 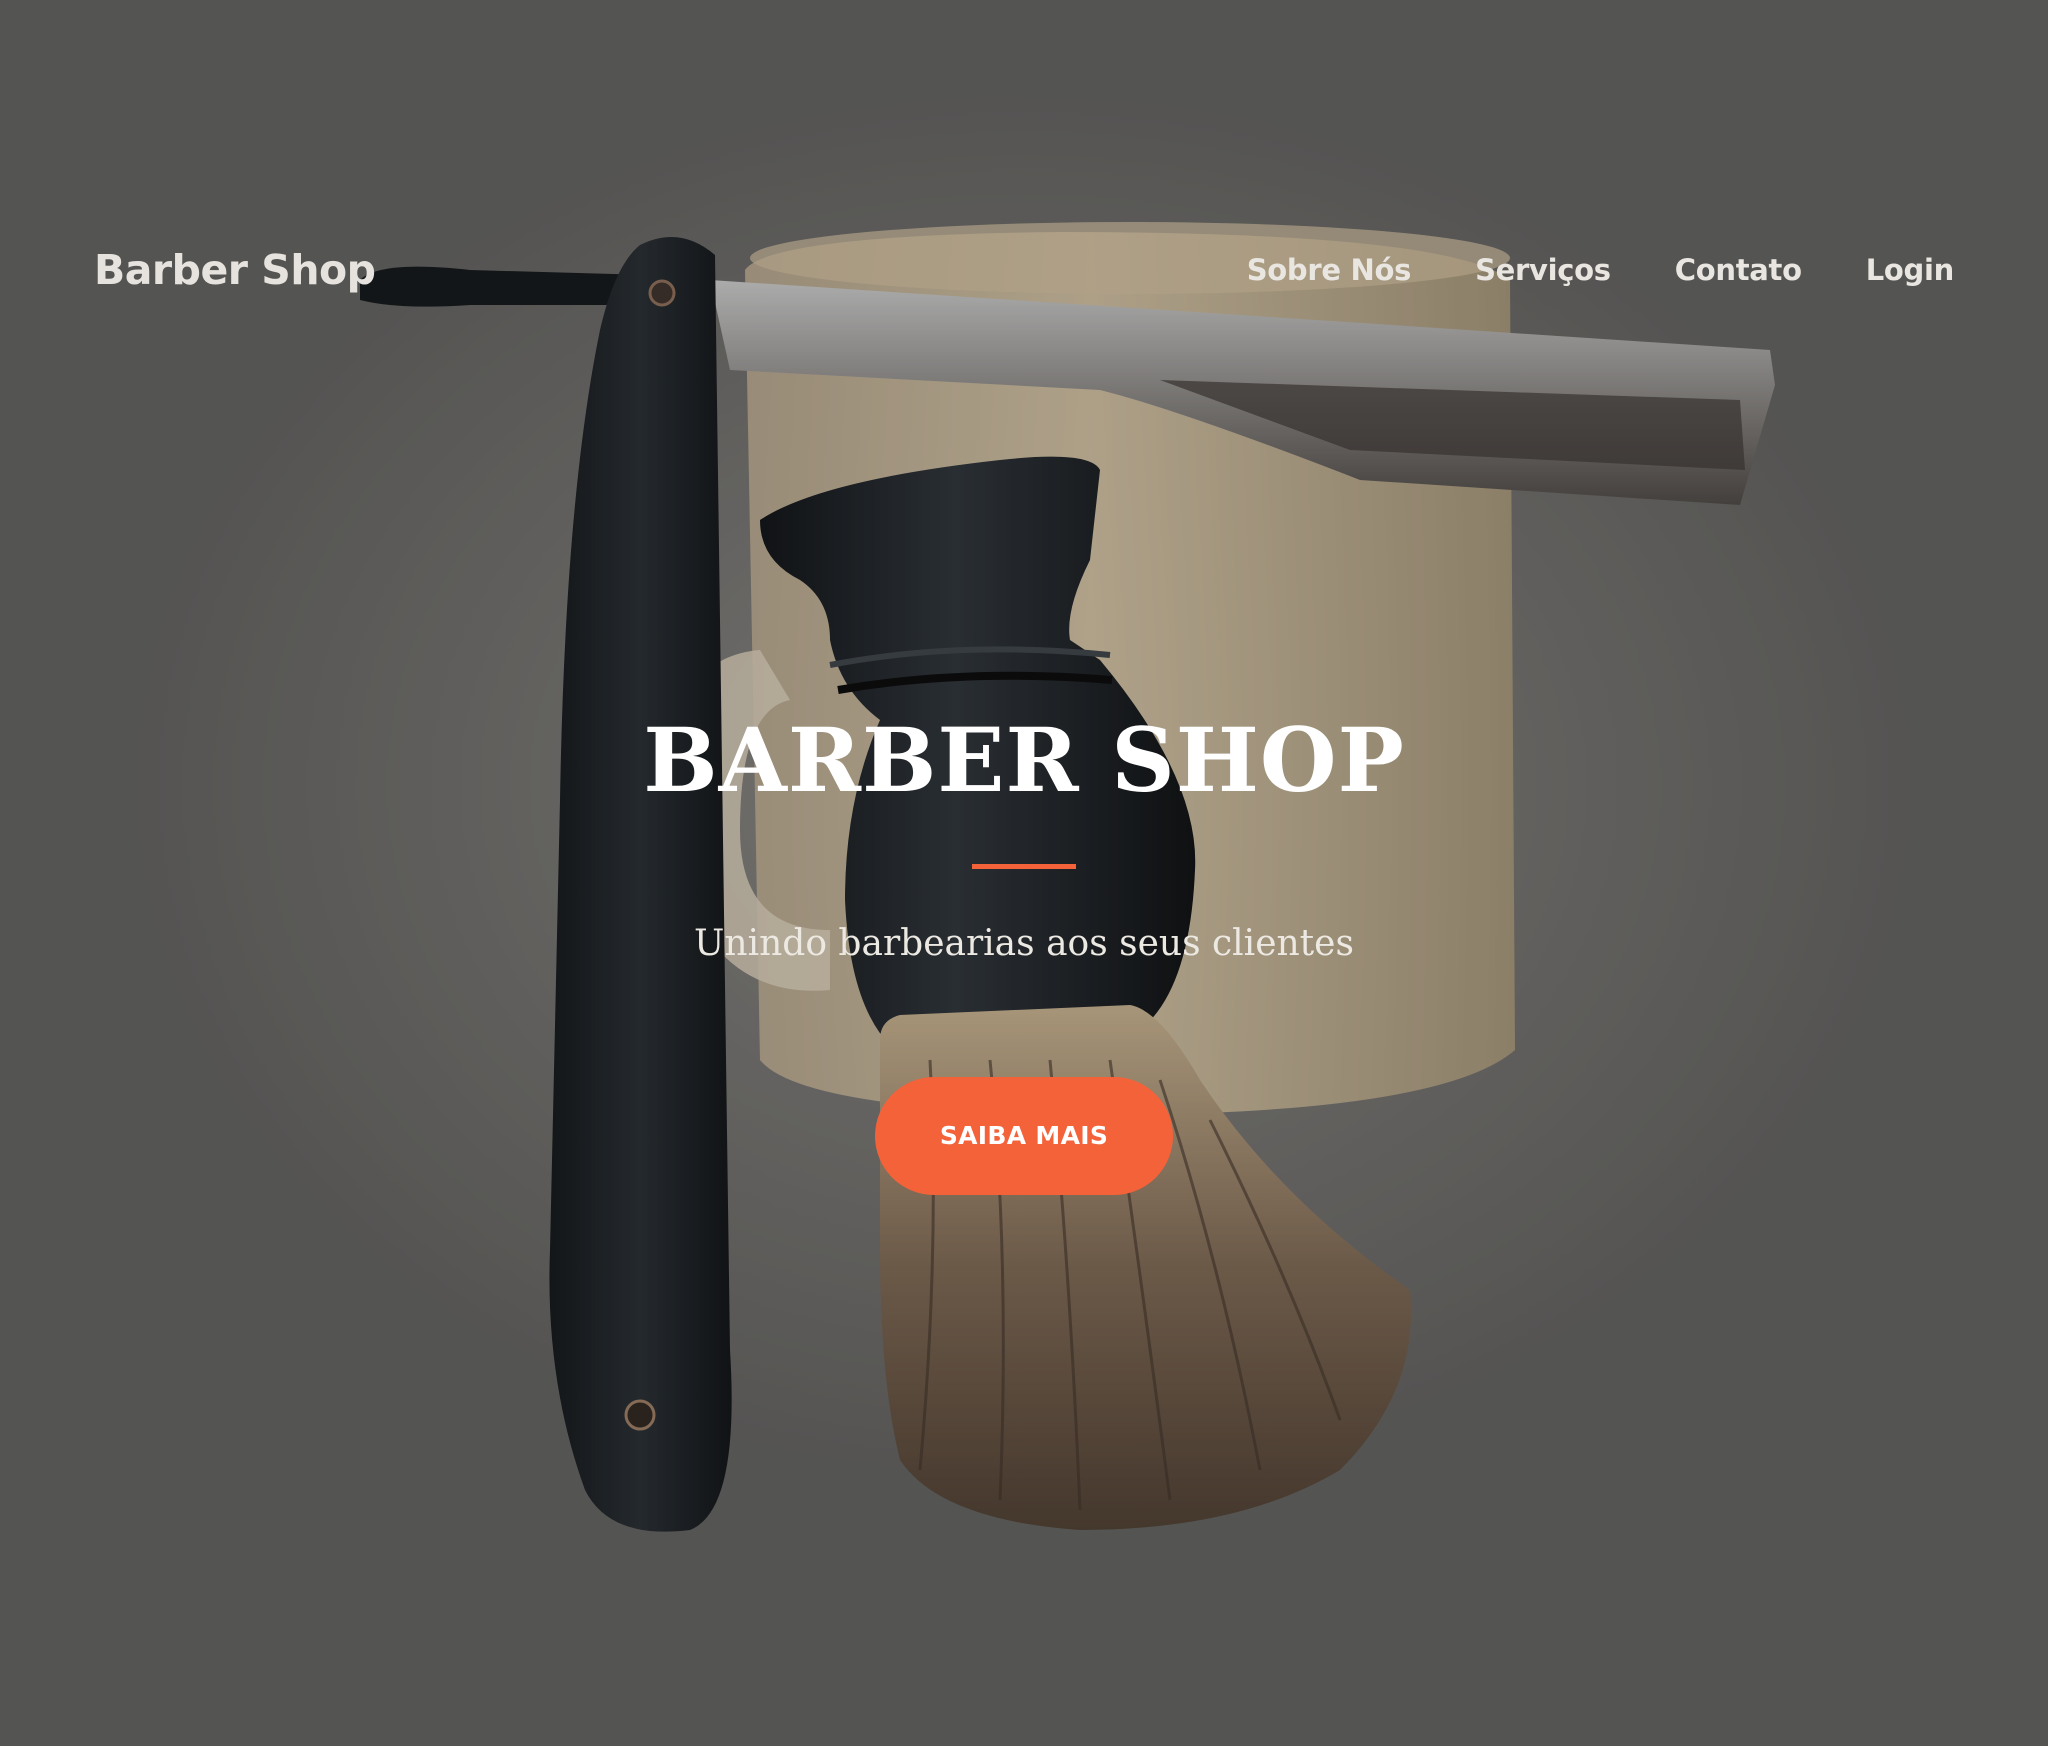 I want to click on nav-item-sobre-nos: Sobre Nós, so click(x=1329, y=270).